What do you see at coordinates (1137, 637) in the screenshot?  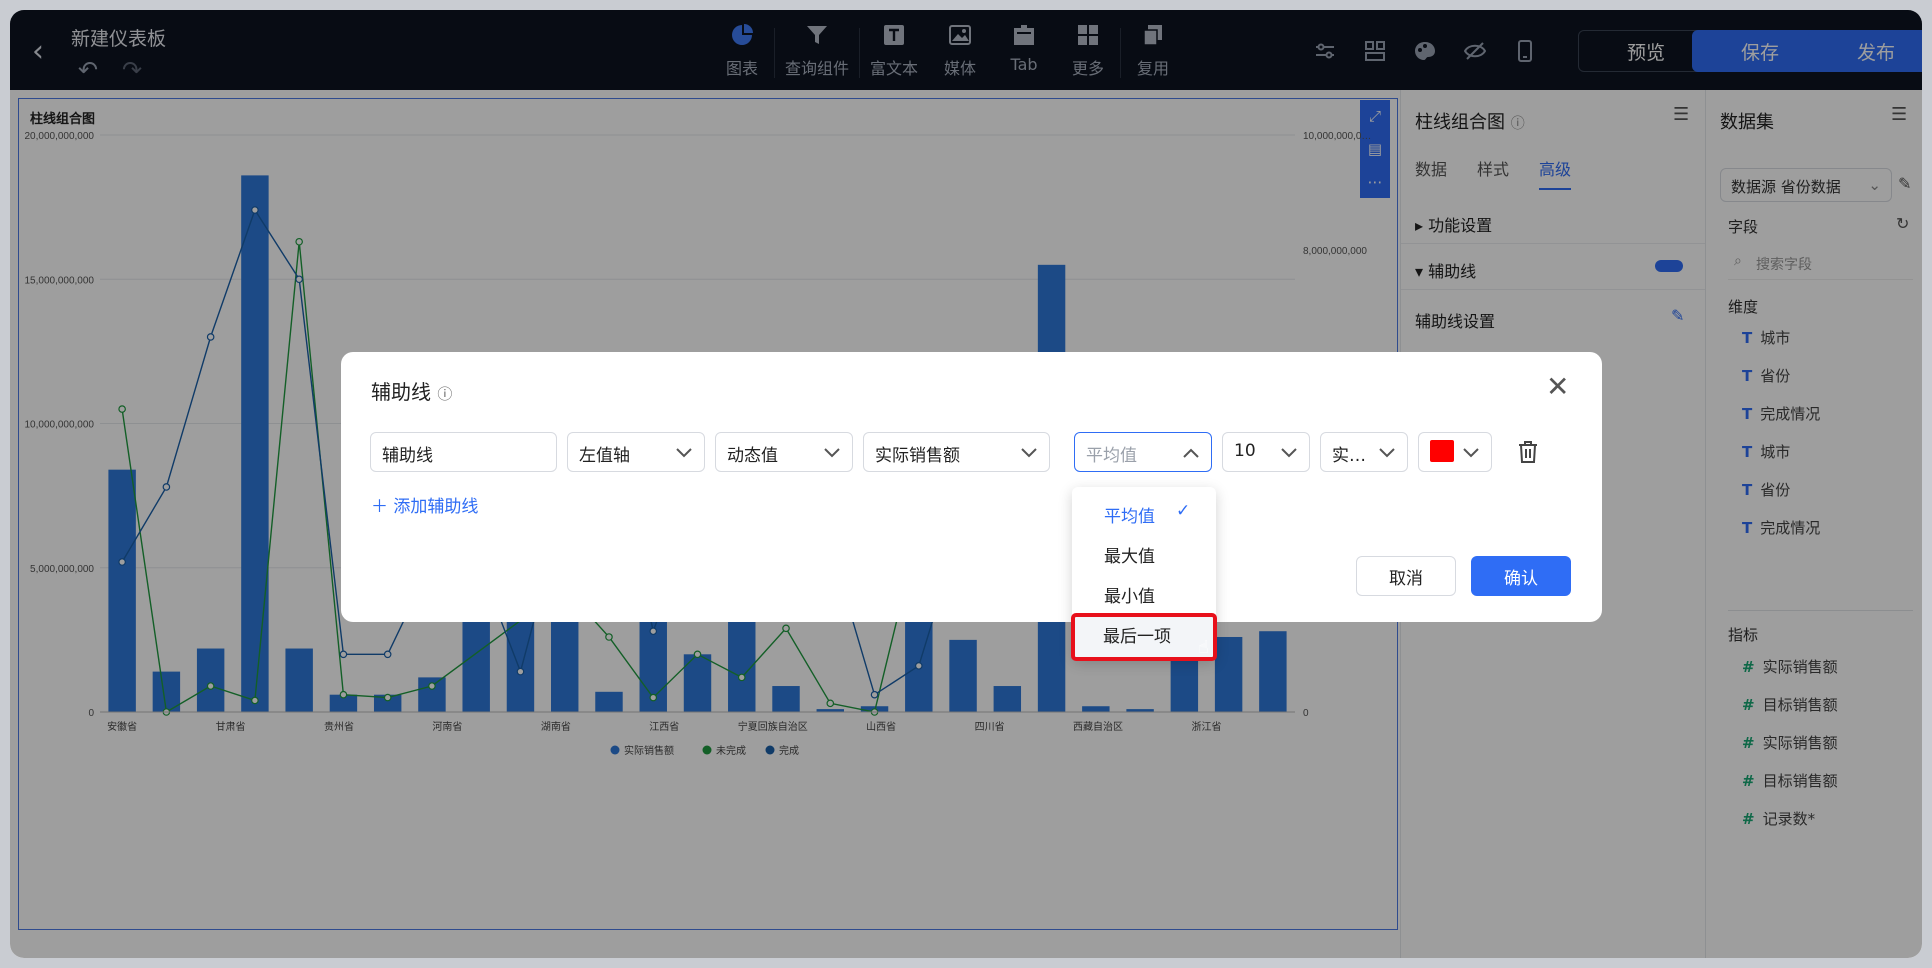 I see `option-label: 最后一项` at bounding box center [1137, 637].